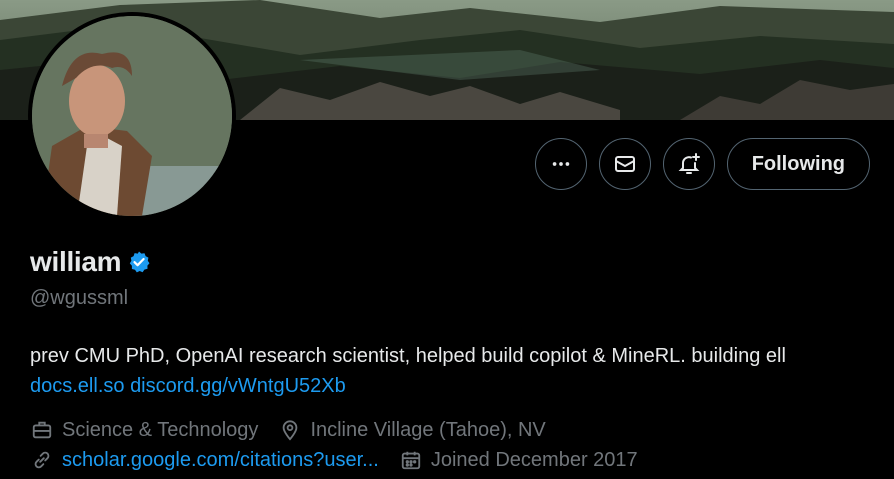  What do you see at coordinates (76, 261) in the screenshot?
I see `profile-name: william` at bounding box center [76, 261].